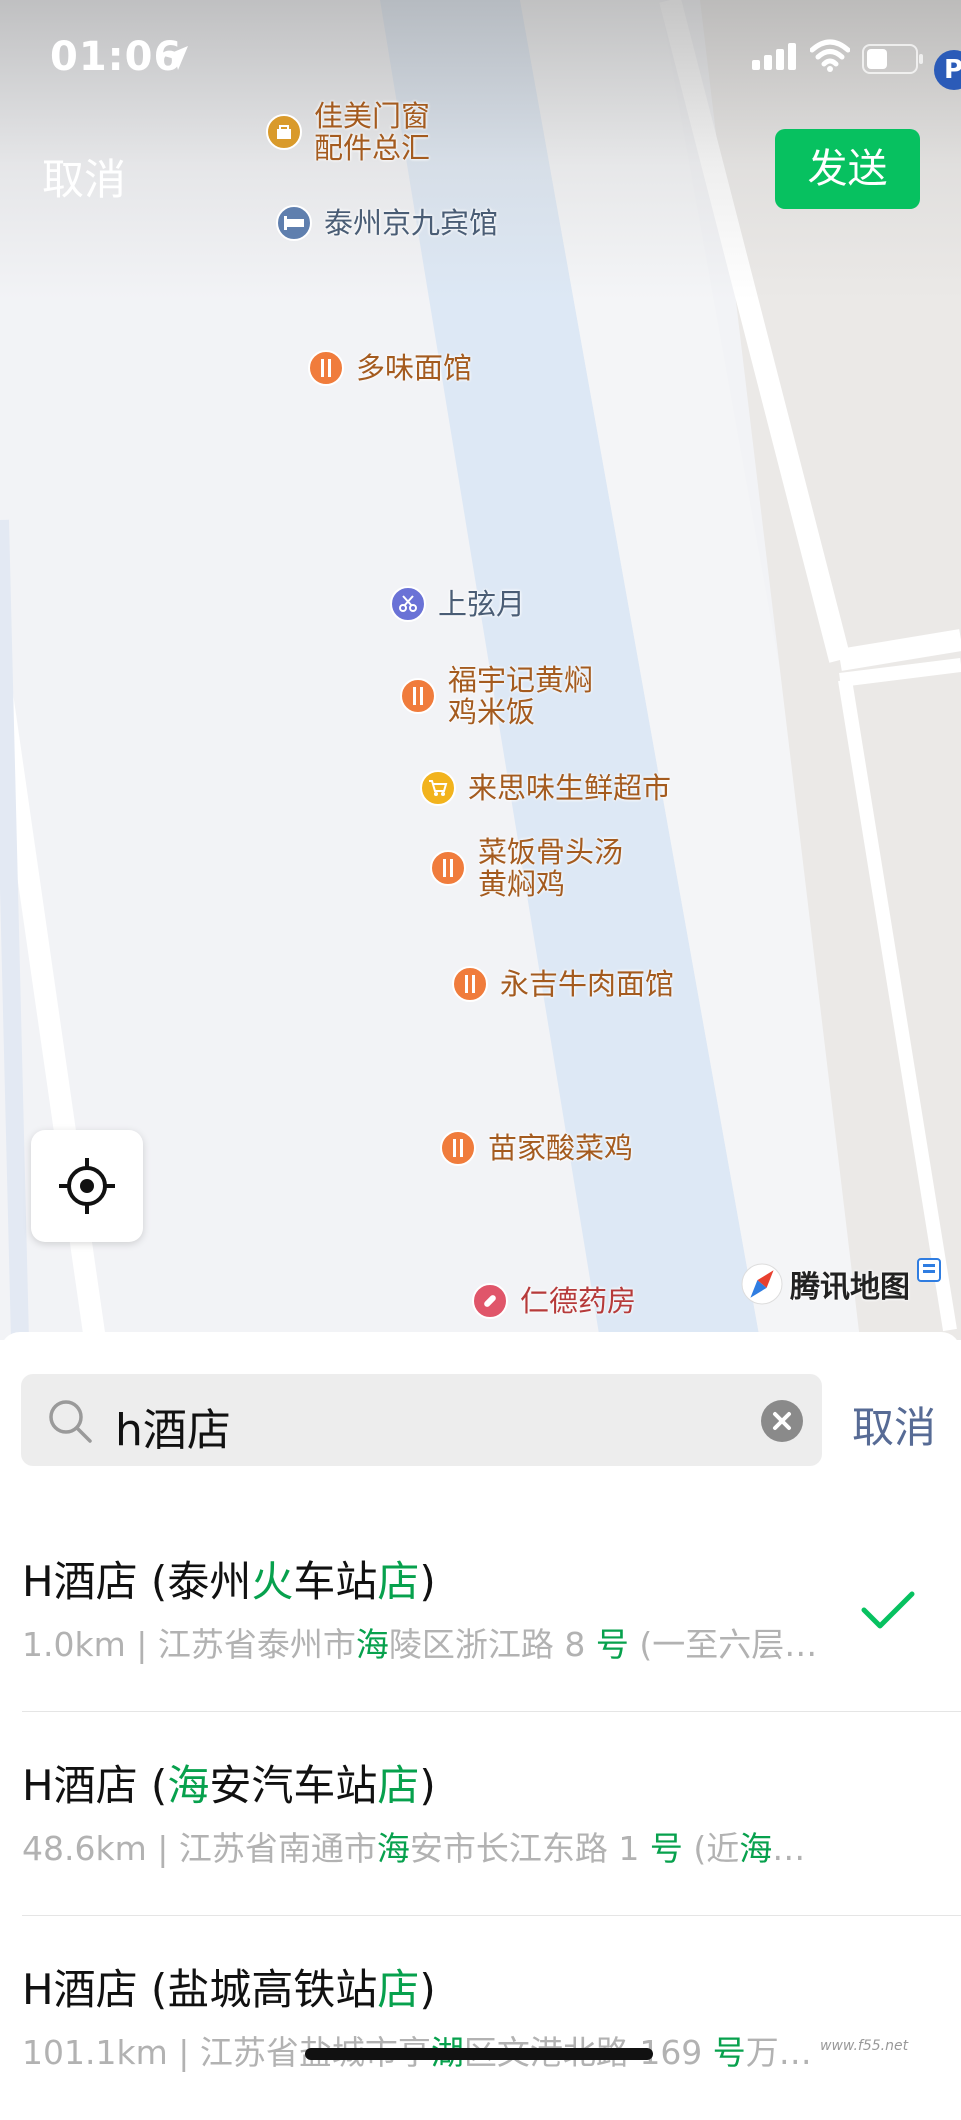  Describe the element at coordinates (492, 1644) in the screenshot. I see `text-segment: 陵区浙江路 8` at that location.